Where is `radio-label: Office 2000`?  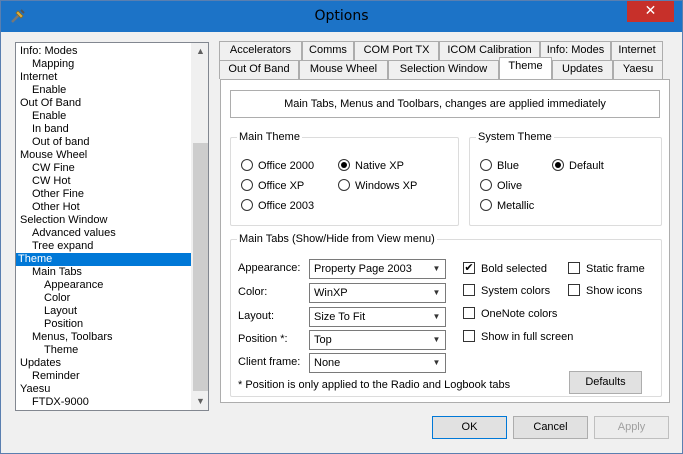 radio-label: Office 2000 is located at coordinates (286, 166).